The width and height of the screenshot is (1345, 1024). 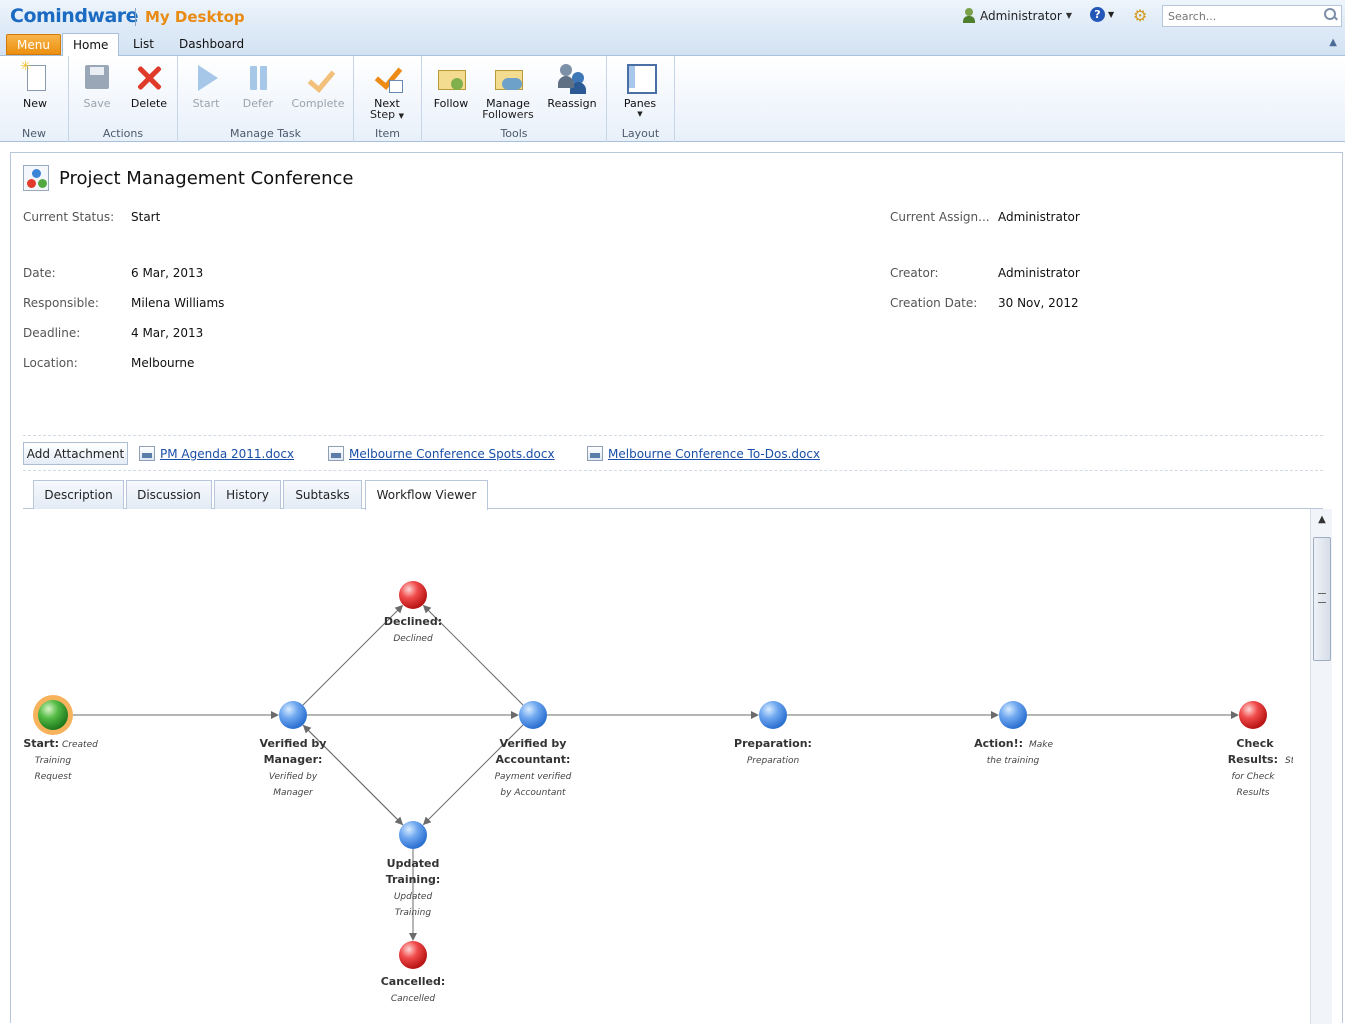 I want to click on node-title: Updated, so click(x=413, y=863).